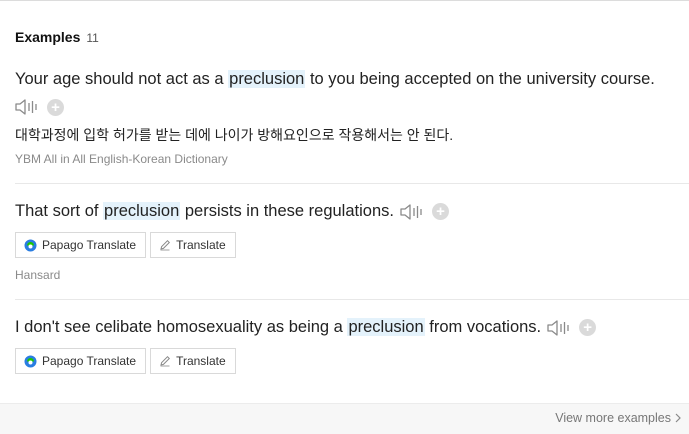 The width and height of the screenshot is (689, 434). What do you see at coordinates (613, 418) in the screenshot?
I see `view-more-label: View more examples` at bounding box center [613, 418].